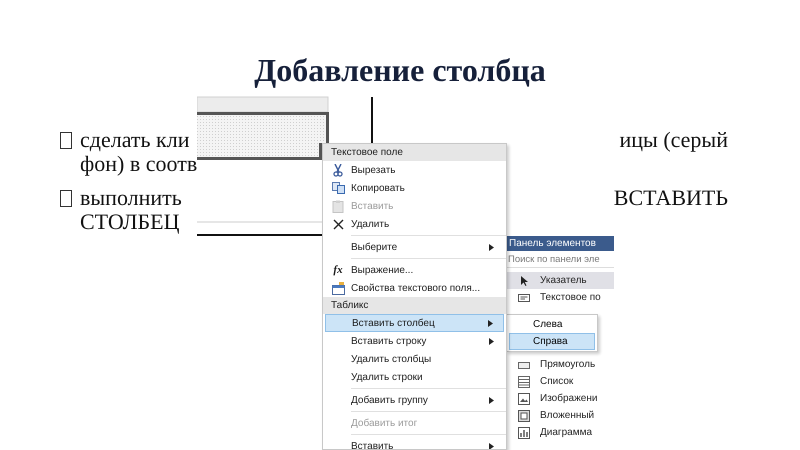  I want to click on menu-item: Вставить столбец, so click(414, 323).